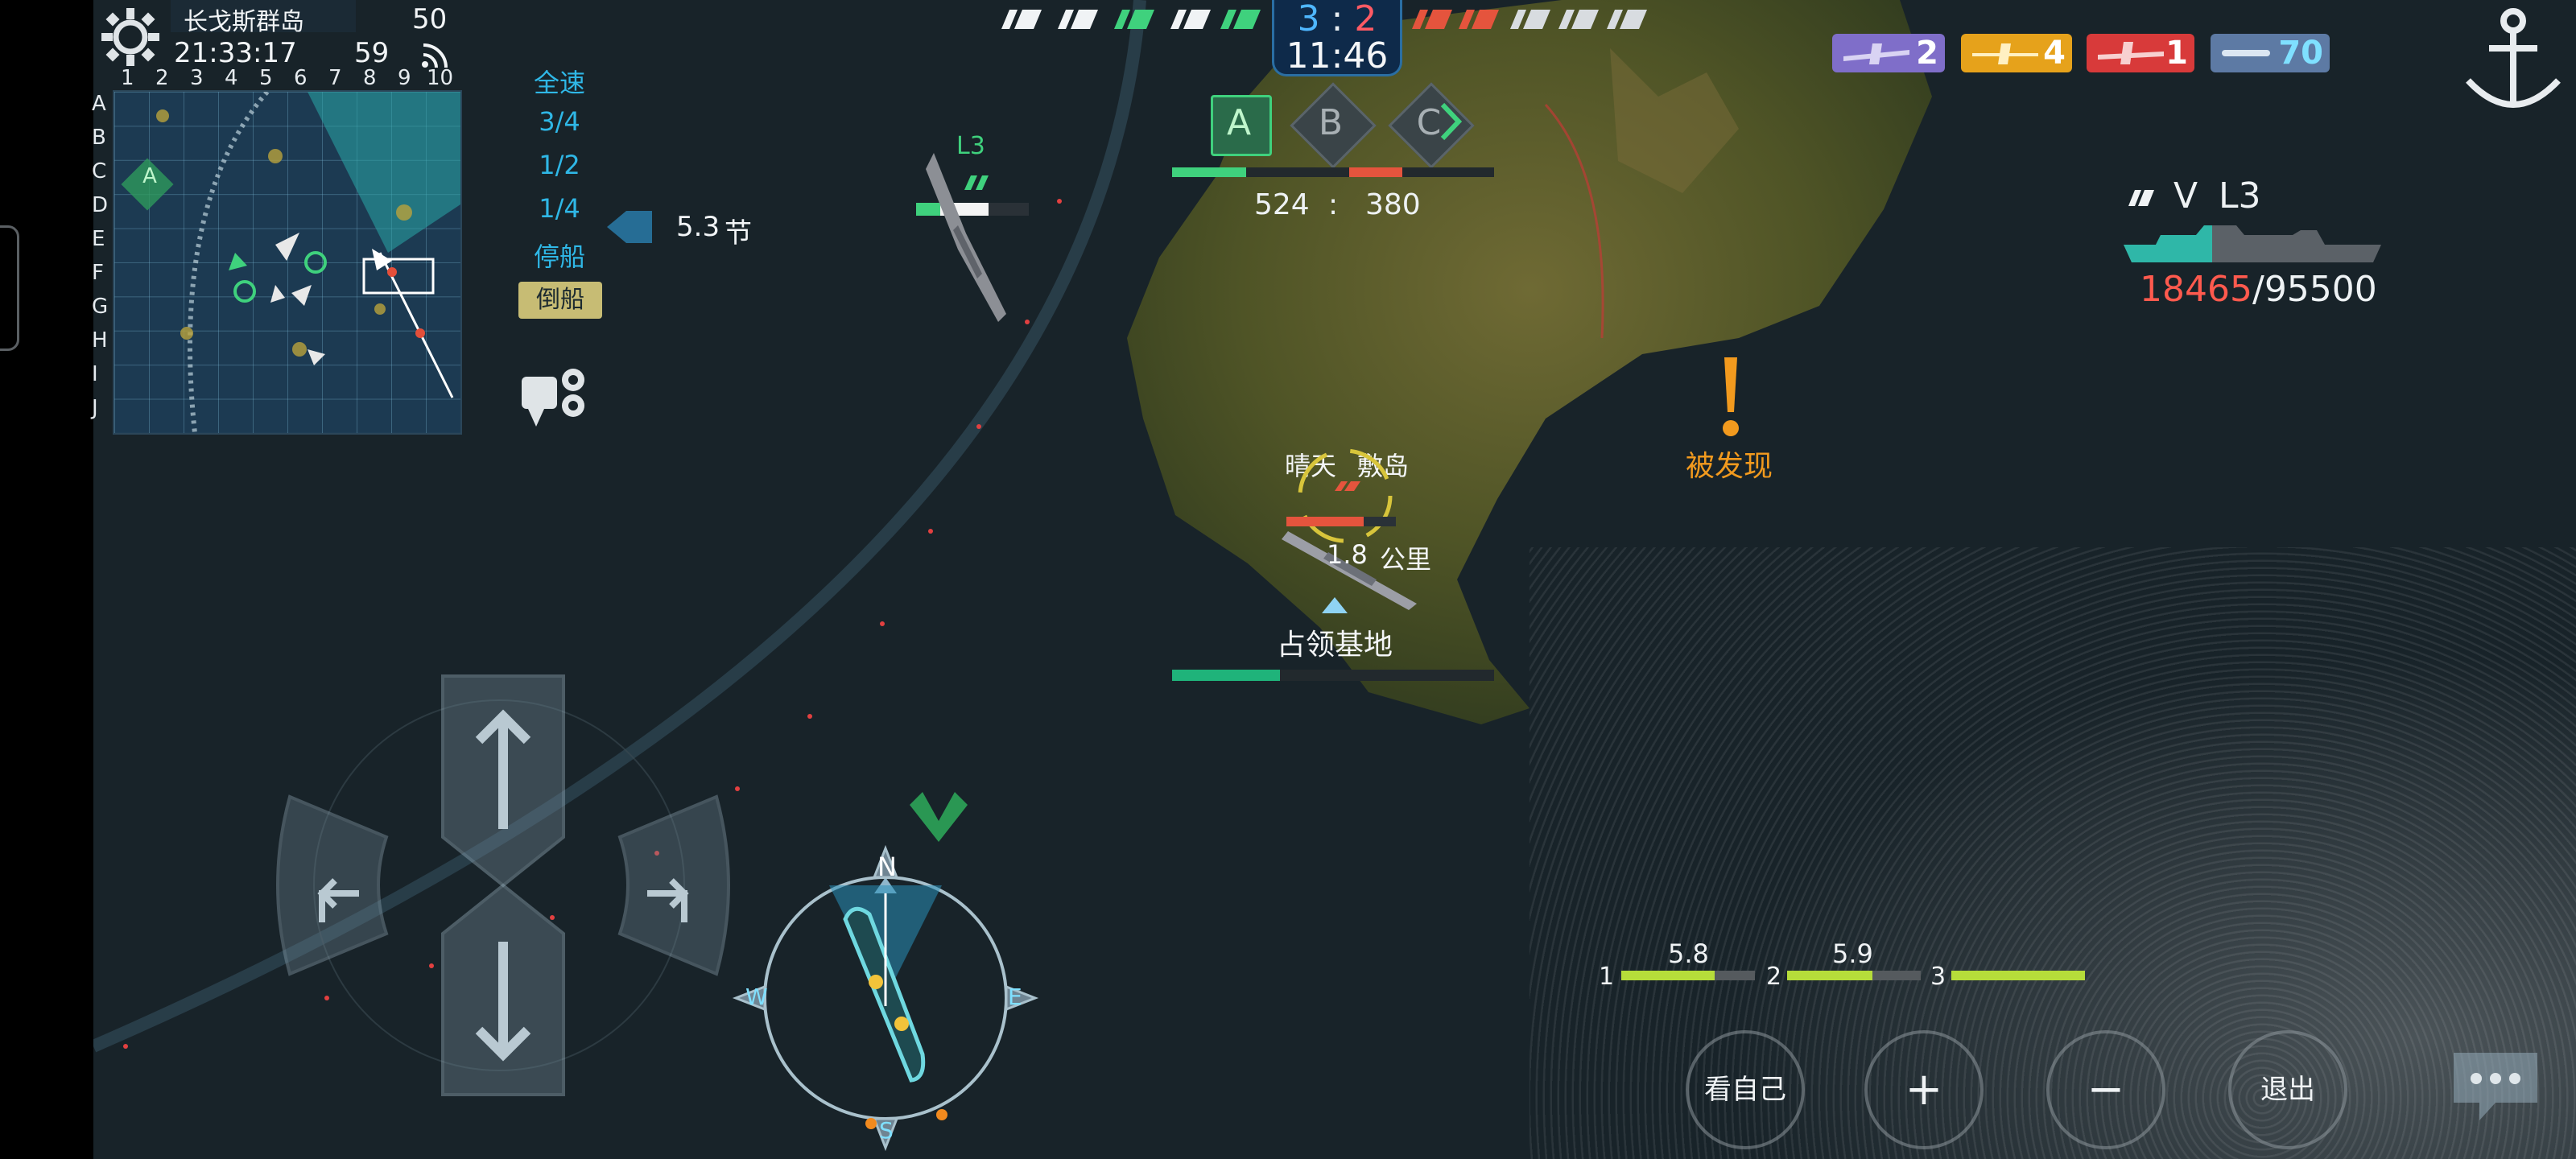  I want to click on turn-right-button, so click(673, 885).